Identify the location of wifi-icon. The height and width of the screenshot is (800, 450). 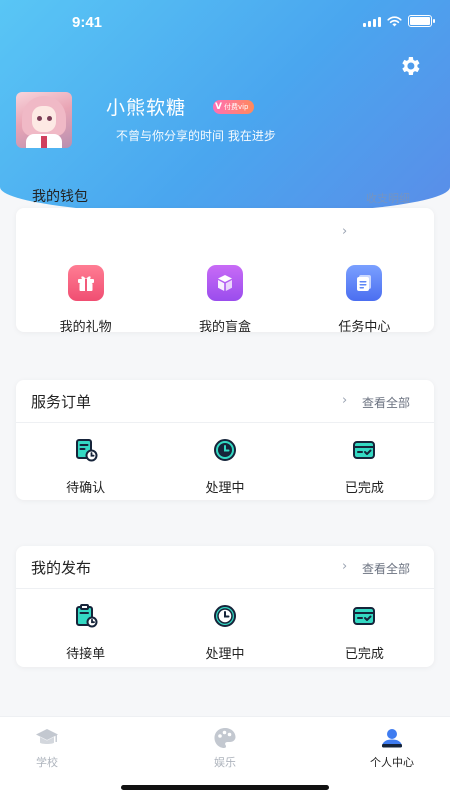
(394, 20).